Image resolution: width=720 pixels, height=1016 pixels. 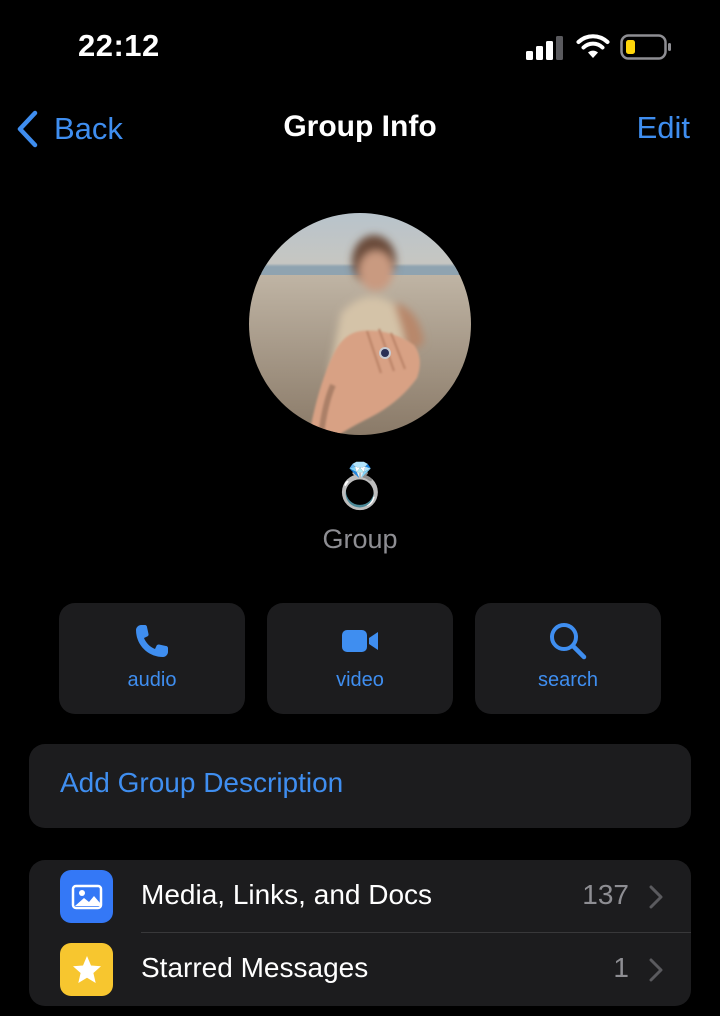 What do you see at coordinates (287, 894) in the screenshot?
I see `list-item-label: Media, Links, and Docs` at bounding box center [287, 894].